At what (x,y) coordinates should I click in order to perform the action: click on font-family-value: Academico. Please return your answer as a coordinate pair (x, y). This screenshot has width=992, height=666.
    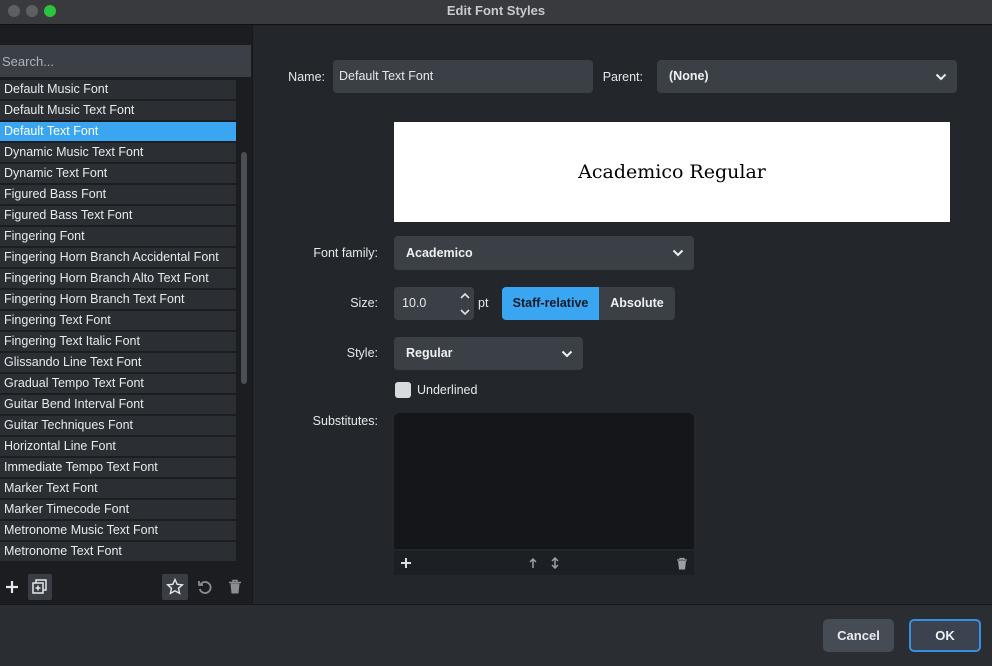
    Looking at the image, I should click on (439, 253).